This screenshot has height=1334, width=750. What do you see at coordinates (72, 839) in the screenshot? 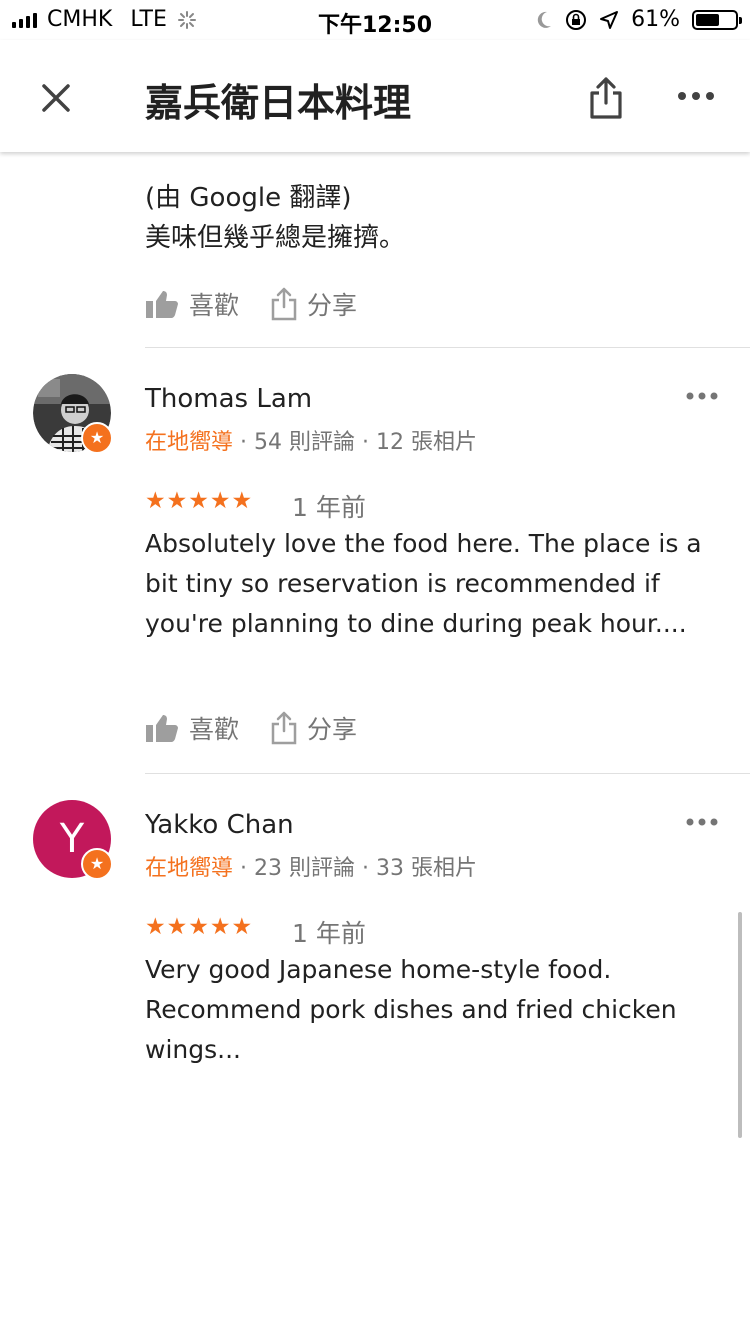
I see `avatar-initial: Y` at bounding box center [72, 839].